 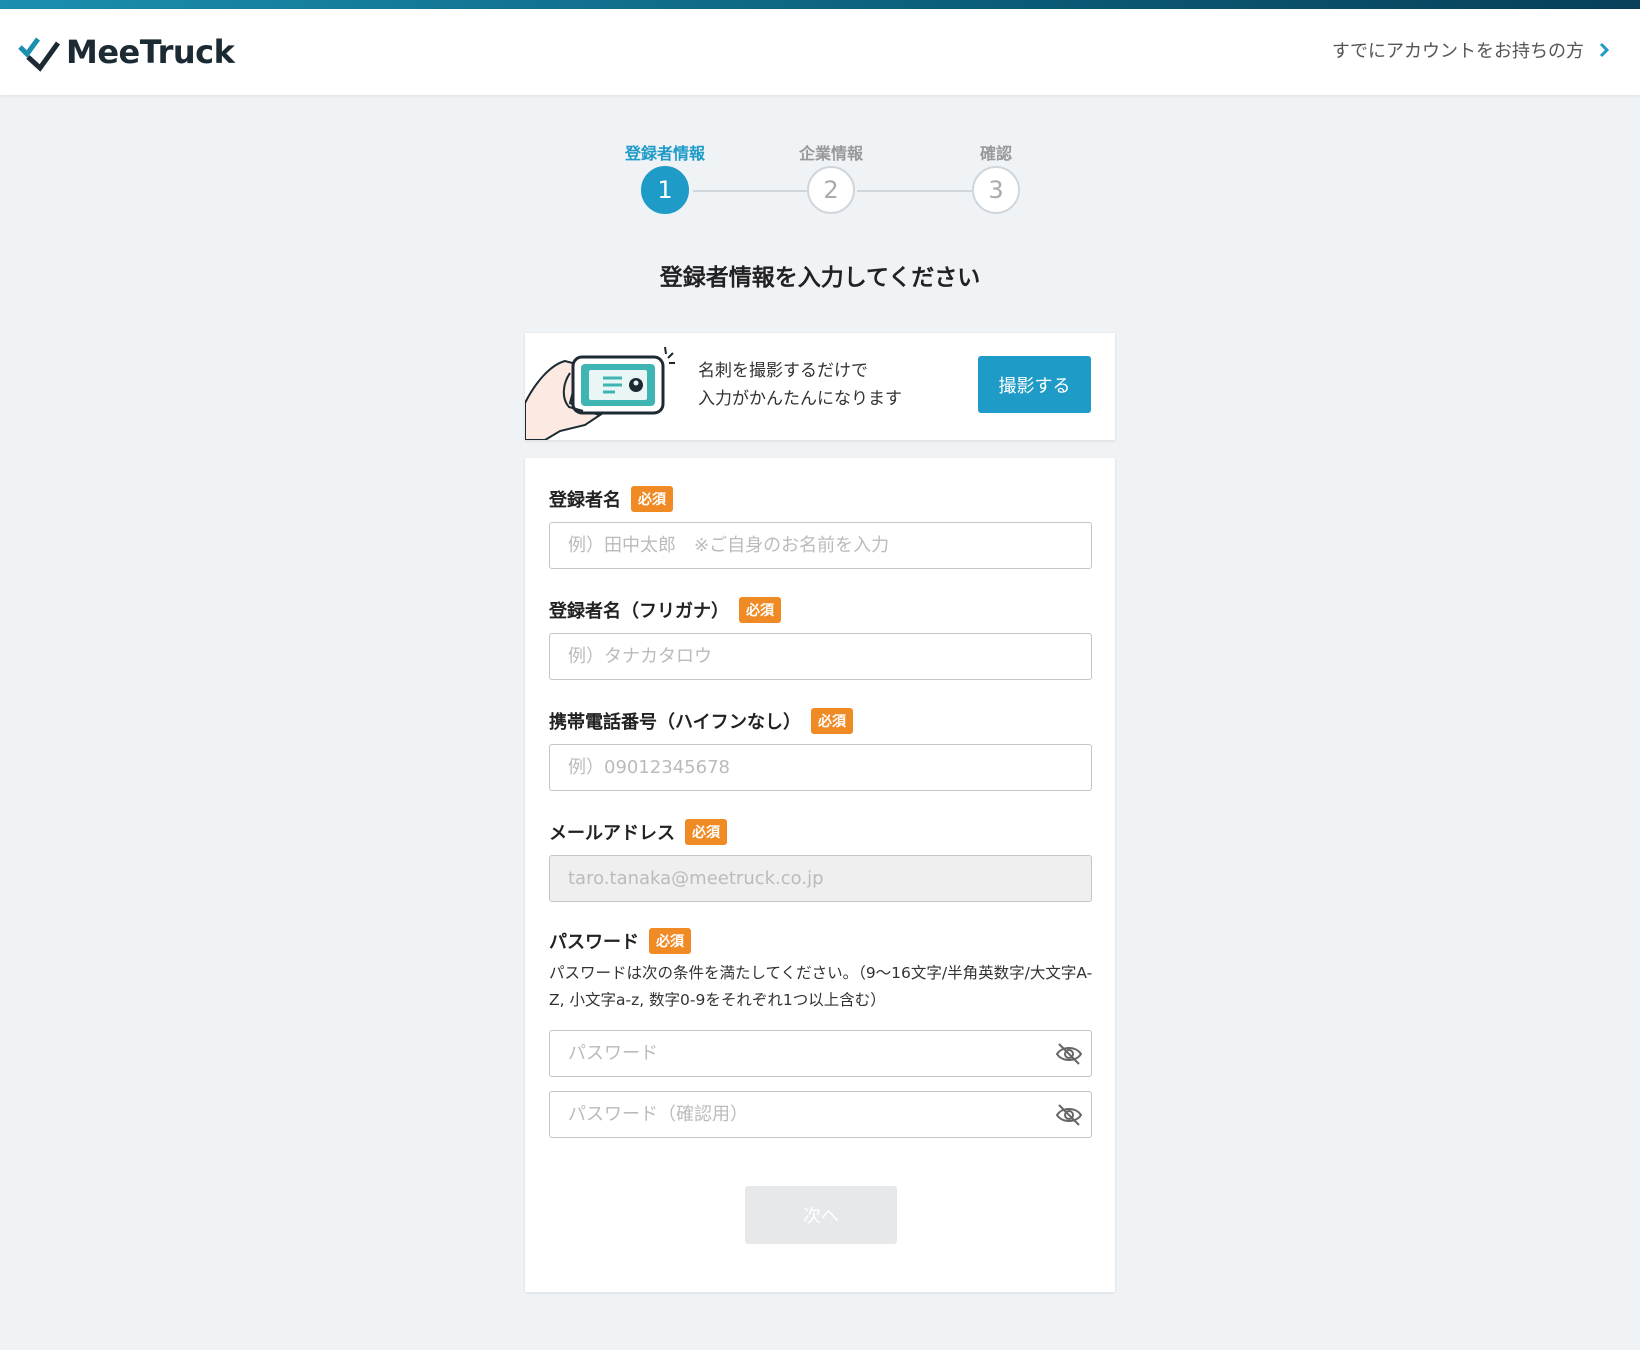 I want to click on phone-scanning-card-icon, so click(x=600, y=393).